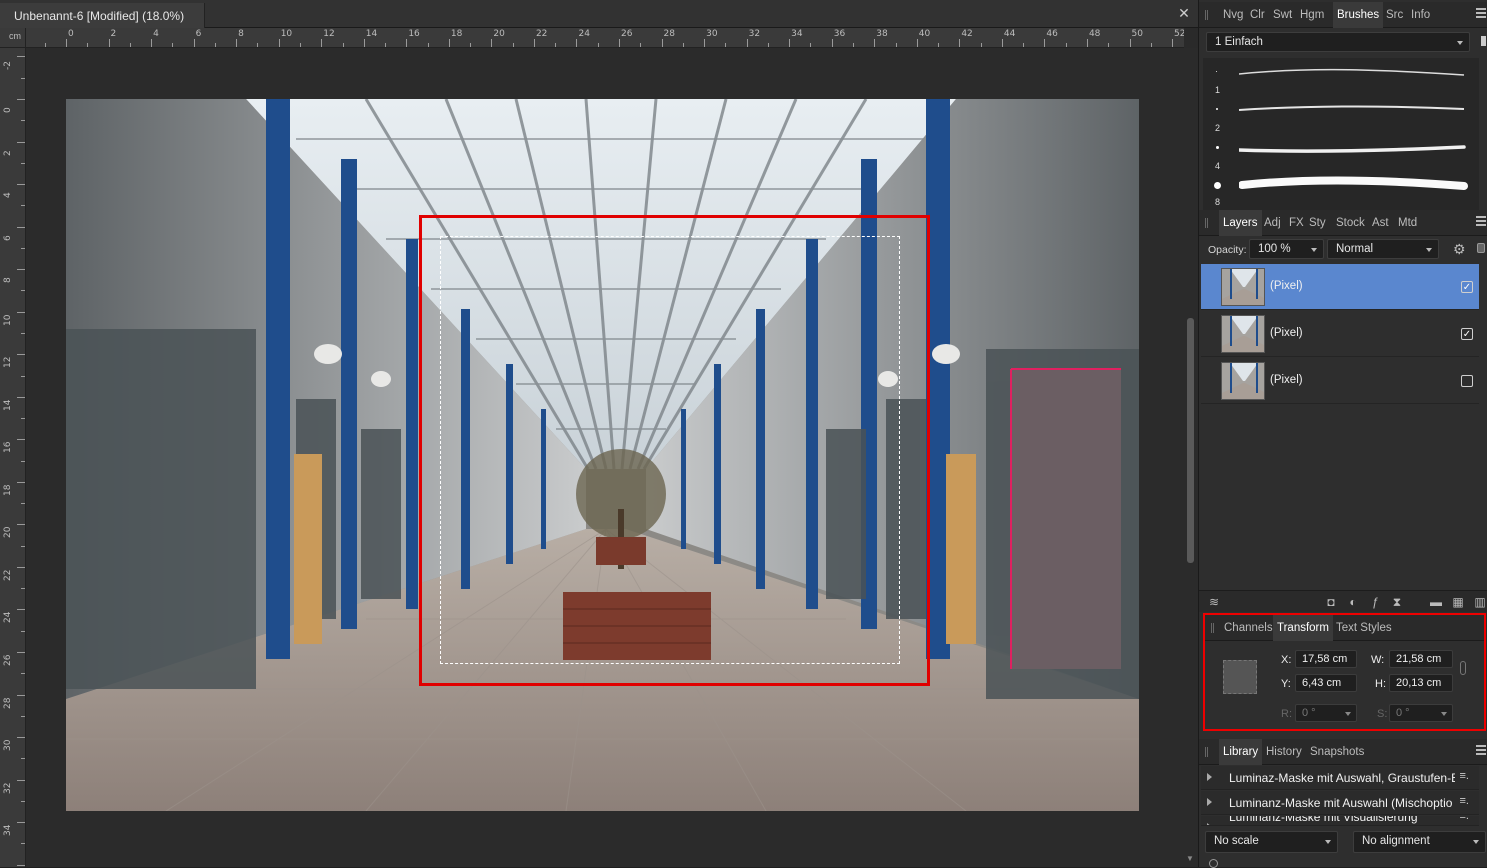  Describe the element at coordinates (1421, 713) in the screenshot. I see `shear-field: 0 °` at that location.